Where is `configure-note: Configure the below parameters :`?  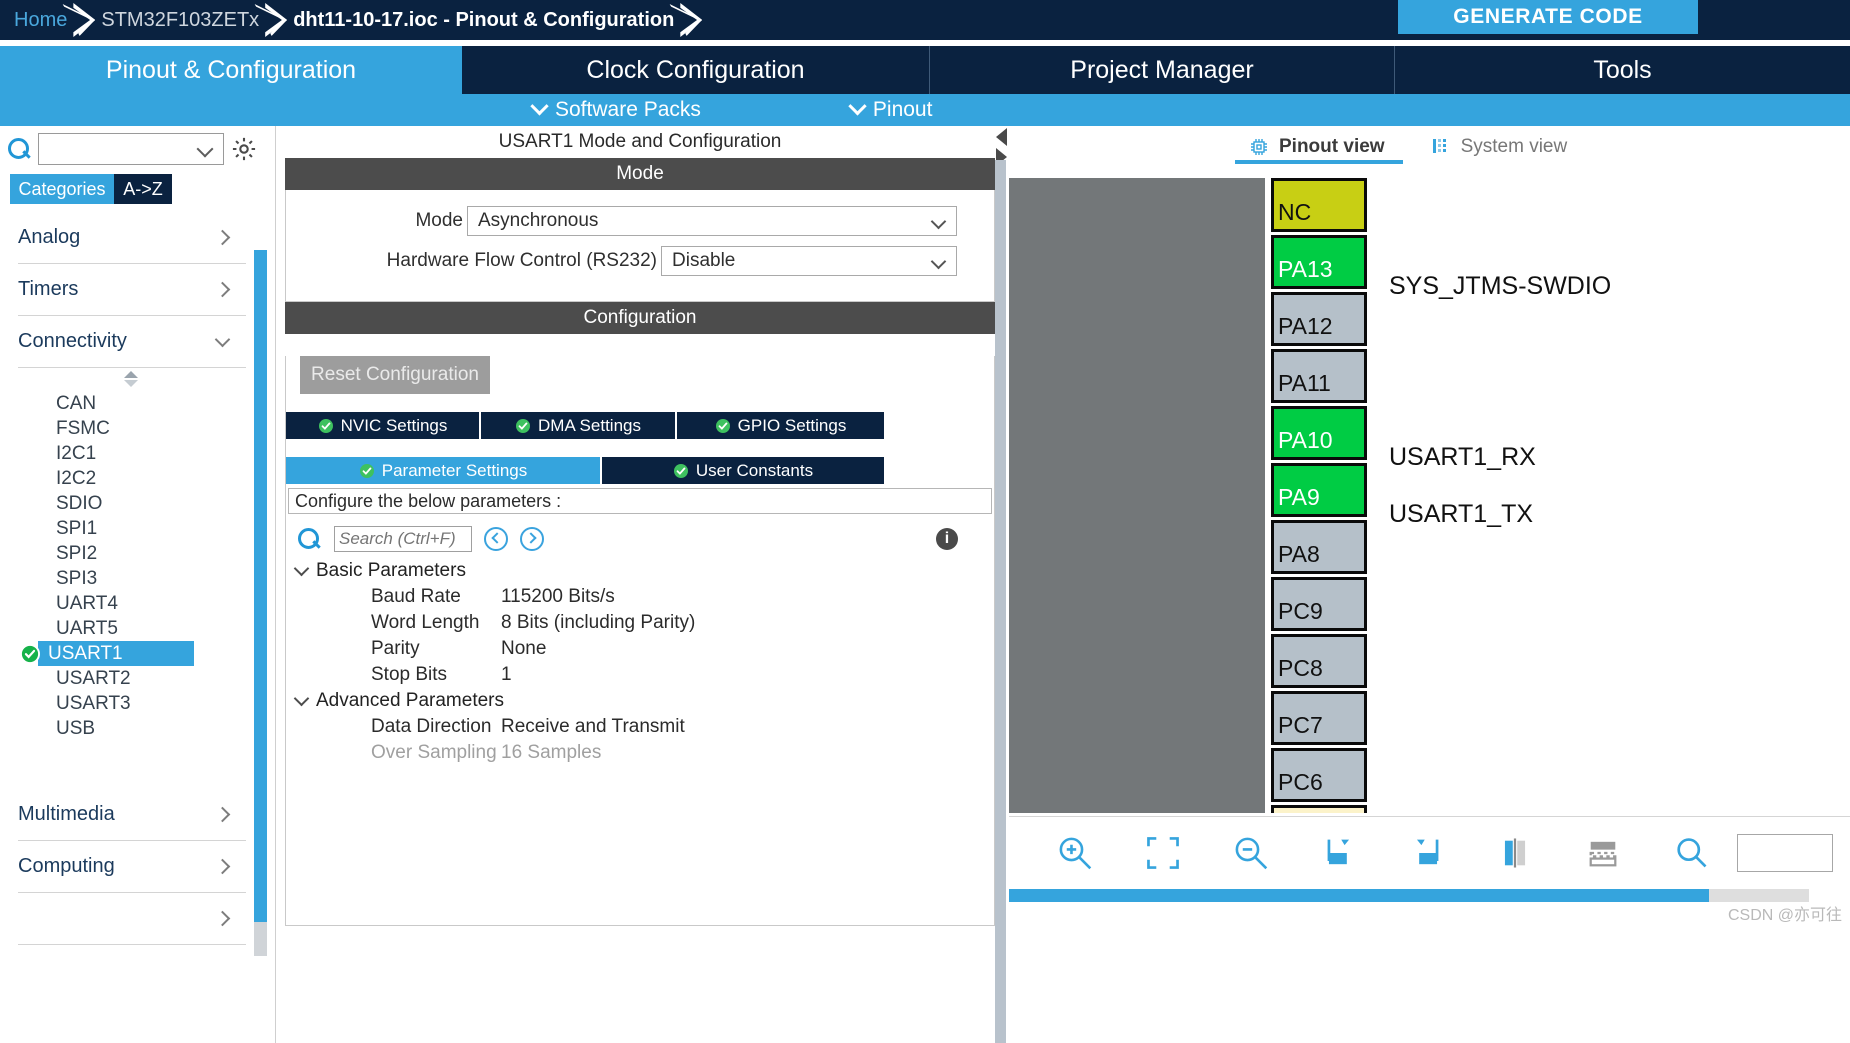
configure-note: Configure the below parameters : is located at coordinates (640, 501).